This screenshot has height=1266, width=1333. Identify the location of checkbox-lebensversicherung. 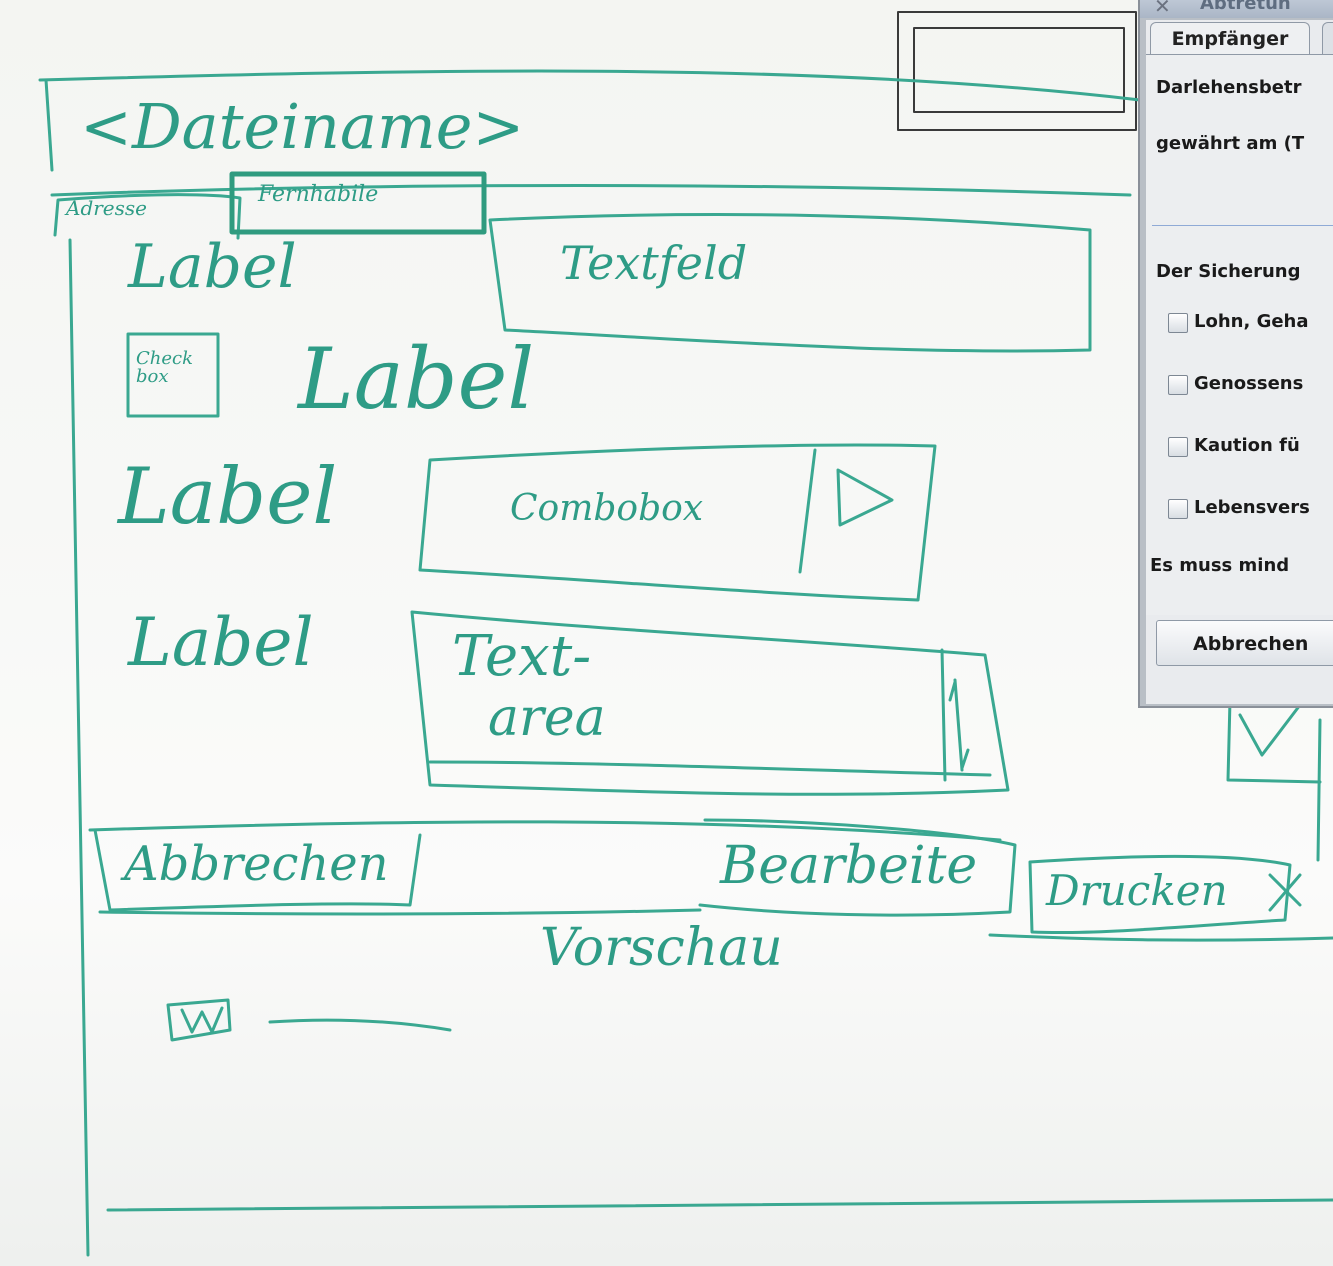
(1178, 509).